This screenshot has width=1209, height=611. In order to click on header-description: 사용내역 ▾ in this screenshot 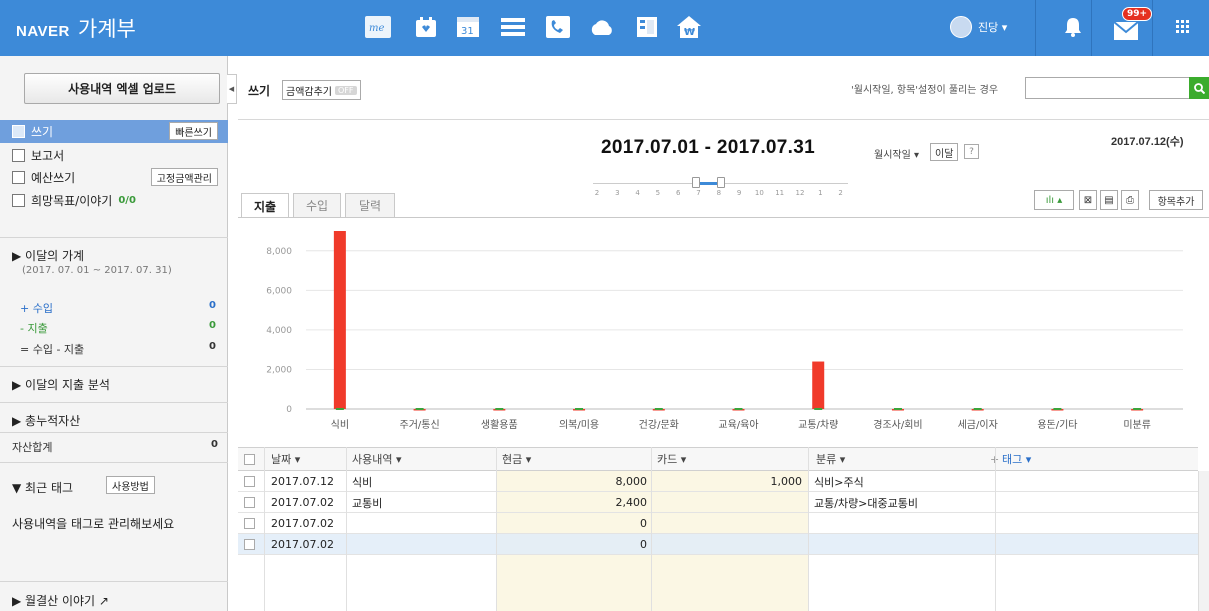, I will do `click(377, 459)`.